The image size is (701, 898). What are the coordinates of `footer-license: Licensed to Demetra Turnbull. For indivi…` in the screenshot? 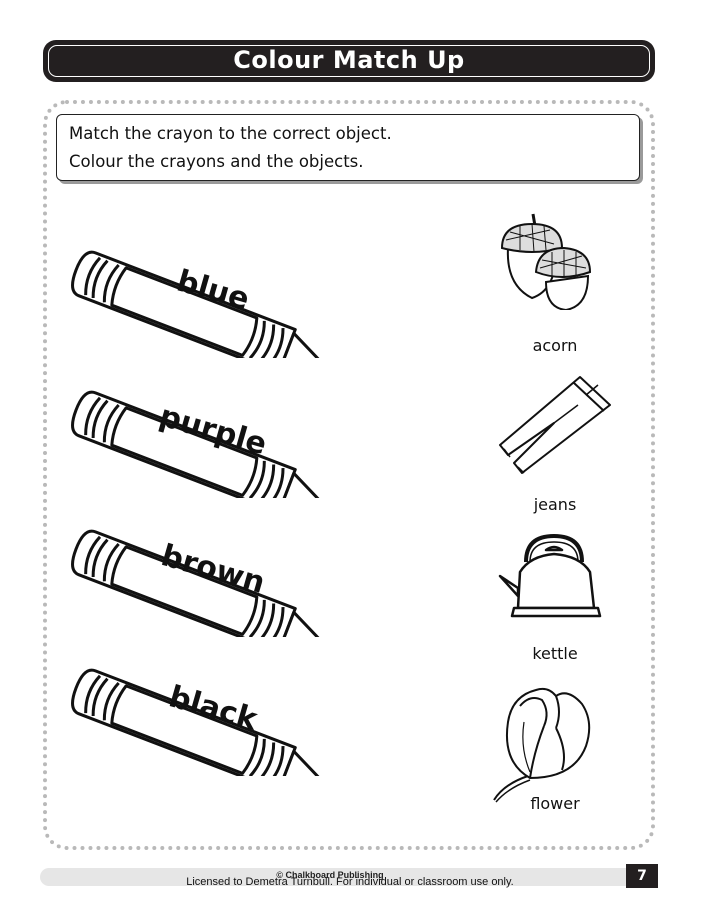 It's located at (350, 882).